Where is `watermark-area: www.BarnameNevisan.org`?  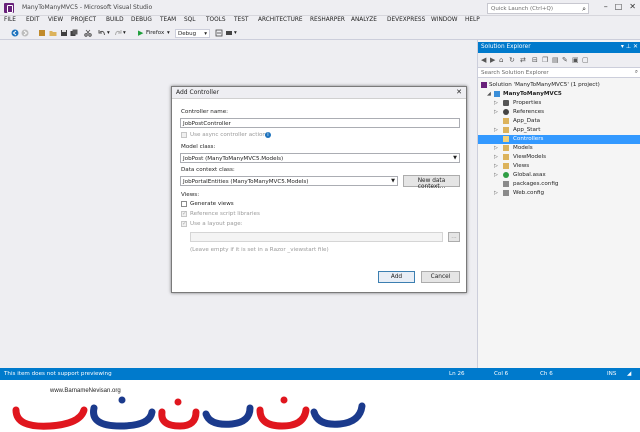
watermark-area: www.BarnameNevisan.org is located at coordinates (320, 406).